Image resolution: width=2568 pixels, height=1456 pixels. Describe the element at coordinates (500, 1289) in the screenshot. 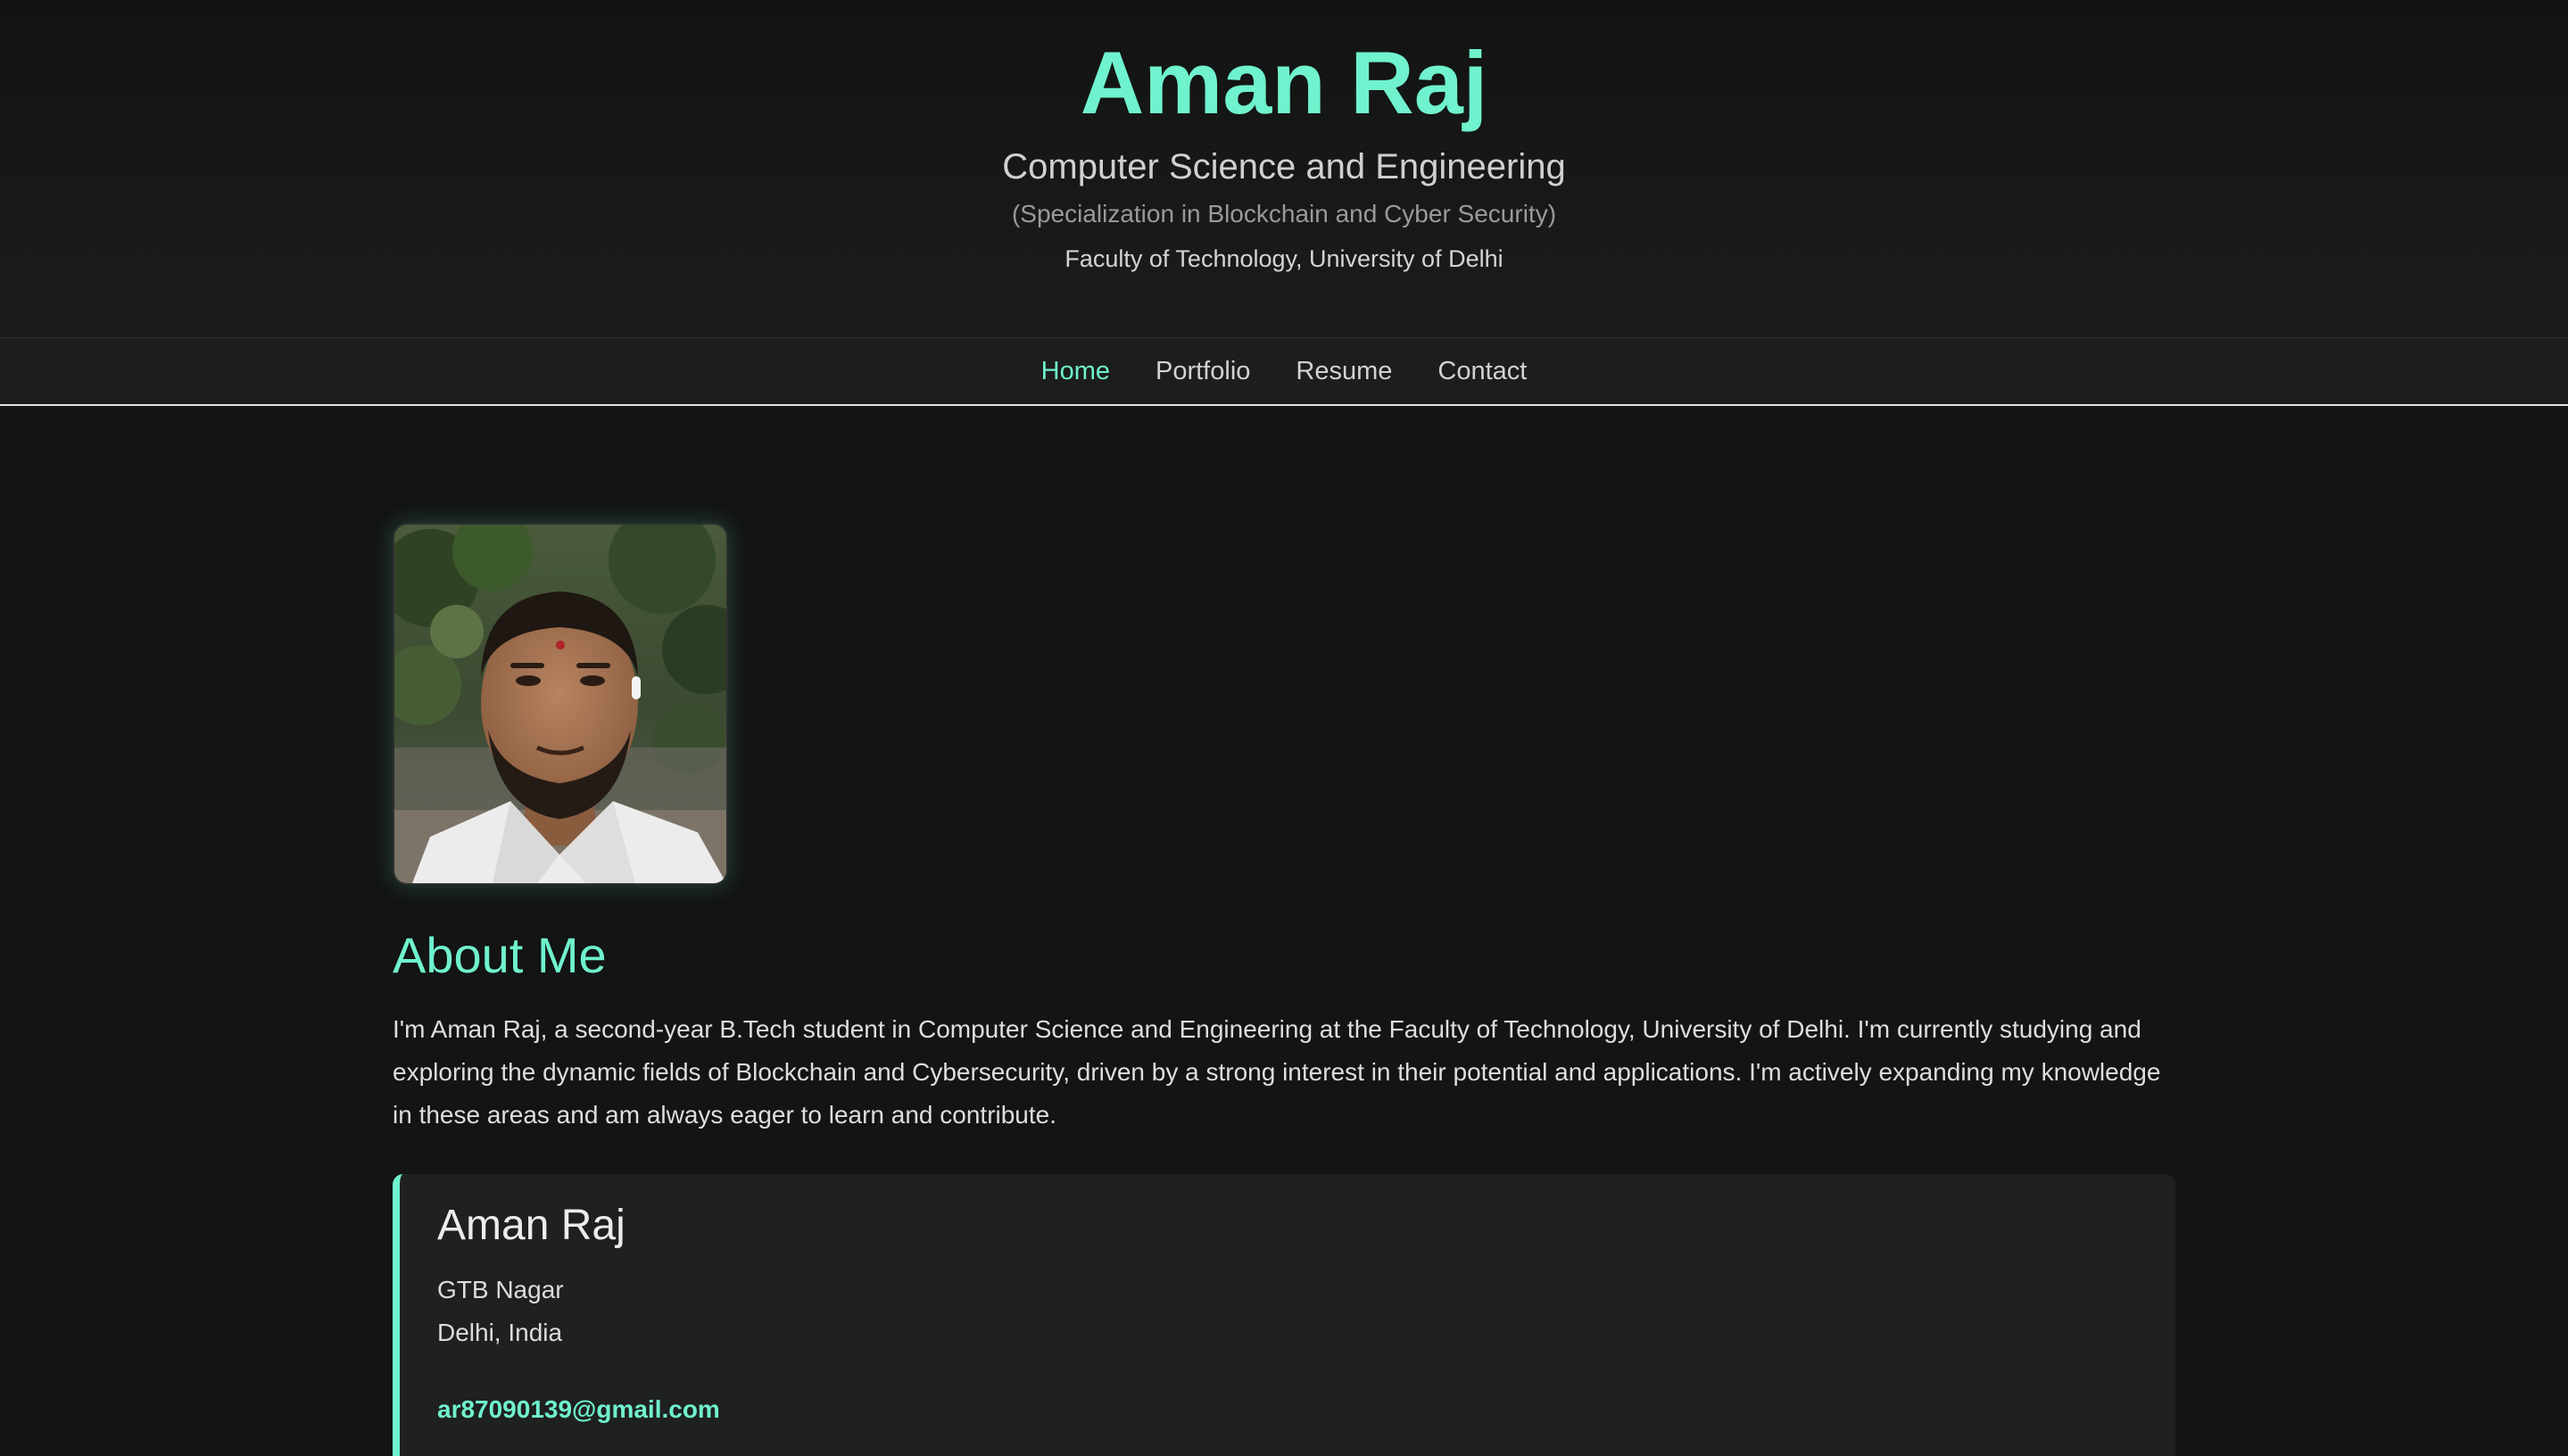

I see `contact-address-line1: GTB Nagar` at that location.